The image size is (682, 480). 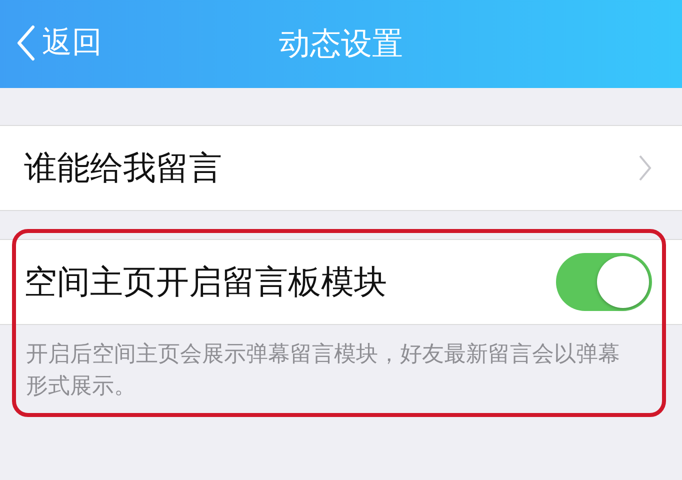 I want to click on page-title: 动态设置, so click(x=341, y=44).